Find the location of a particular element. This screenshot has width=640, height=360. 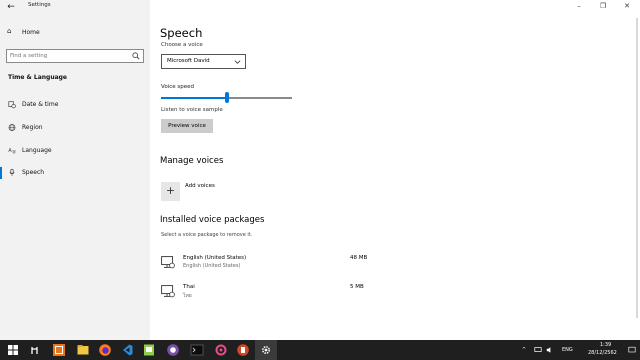

sidebar-item-label: Language is located at coordinates (37, 150).